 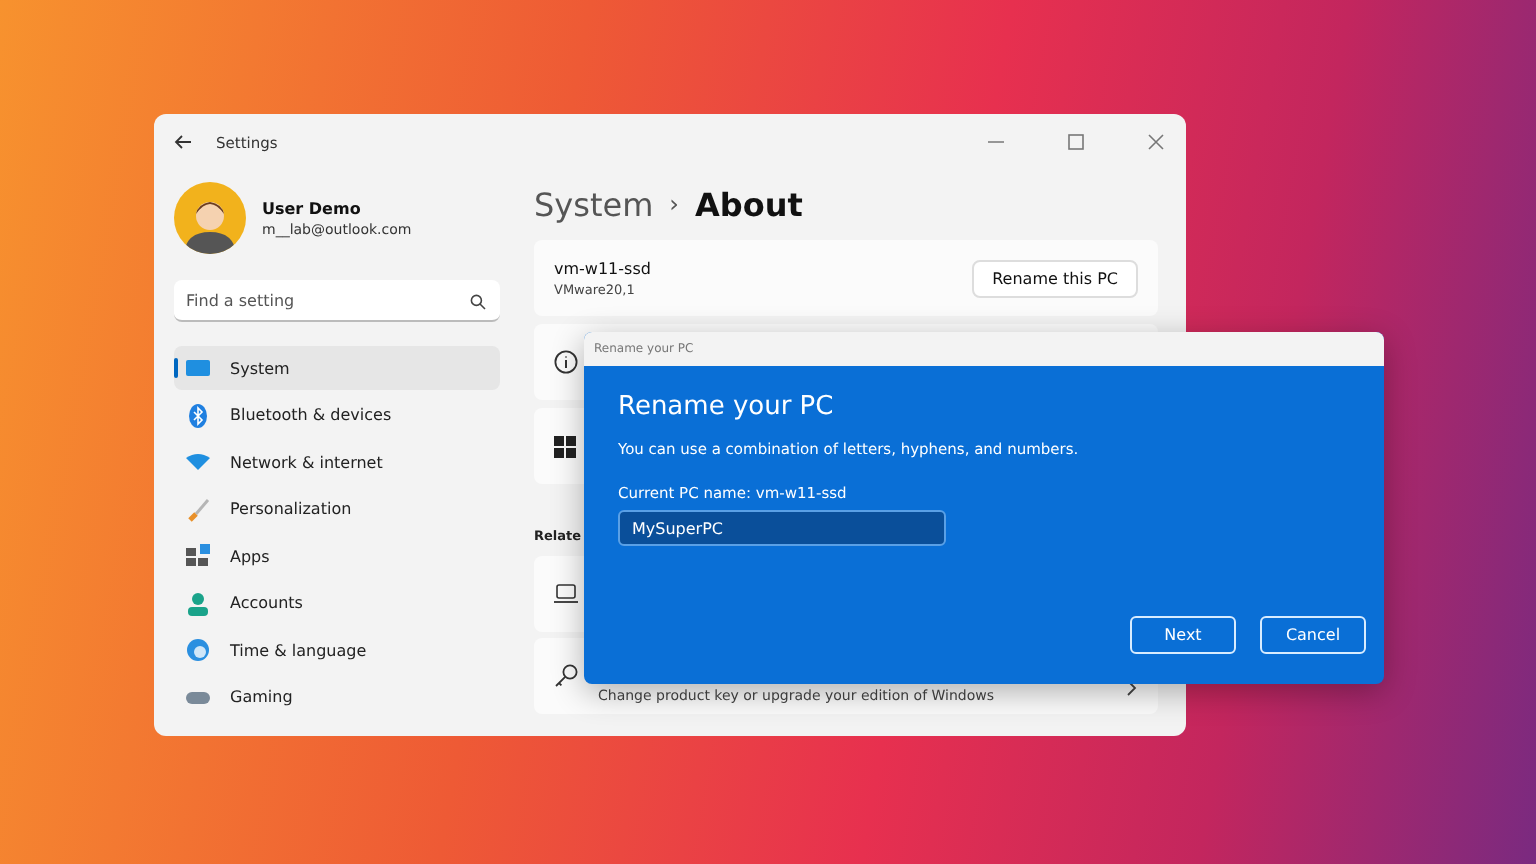 What do you see at coordinates (337, 301) in the screenshot?
I see `search-field: Find a setting` at bounding box center [337, 301].